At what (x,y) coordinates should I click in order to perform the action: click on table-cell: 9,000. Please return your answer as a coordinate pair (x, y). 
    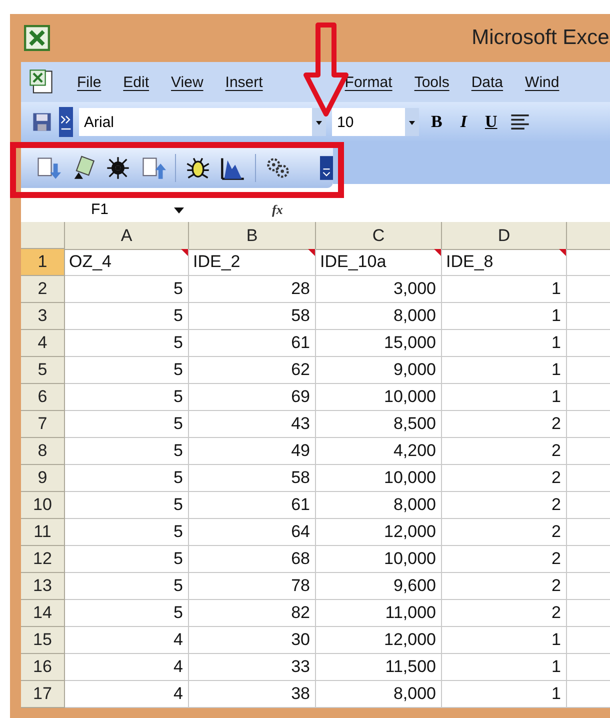
    Looking at the image, I should click on (379, 370).